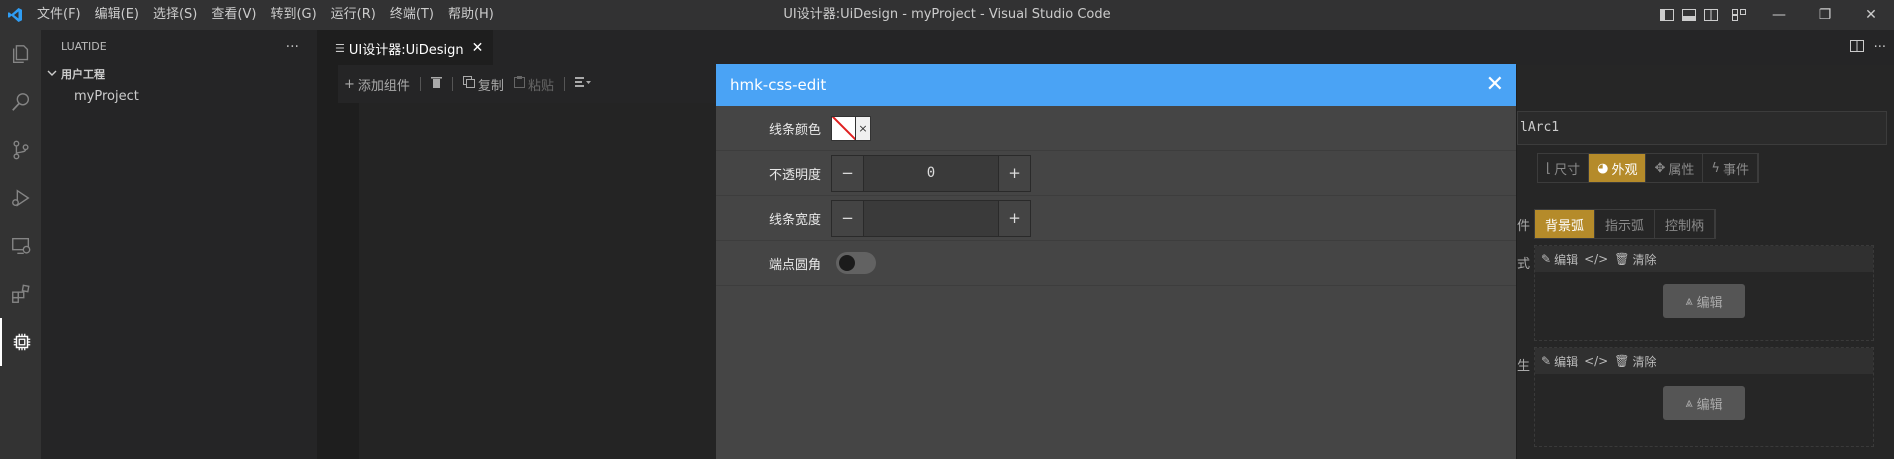 This screenshot has width=1894, height=459. What do you see at coordinates (847, 173) in the screenshot?
I see `opacity-decrement-button: −` at bounding box center [847, 173].